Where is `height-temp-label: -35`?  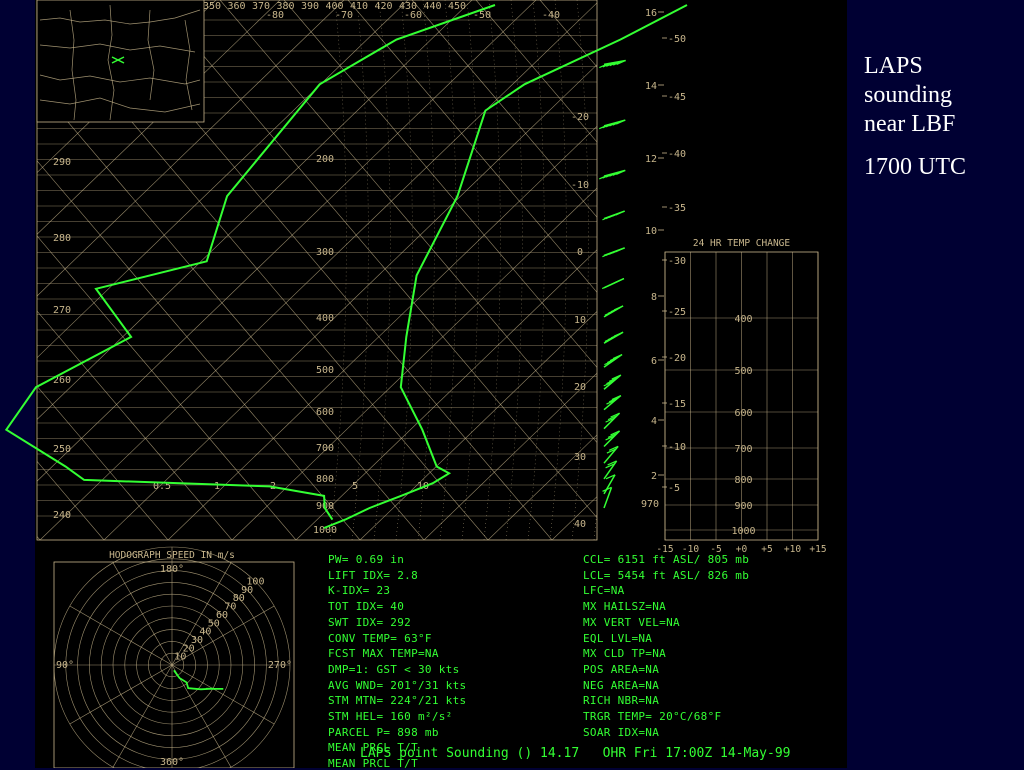
height-temp-label: -35 is located at coordinates (677, 208).